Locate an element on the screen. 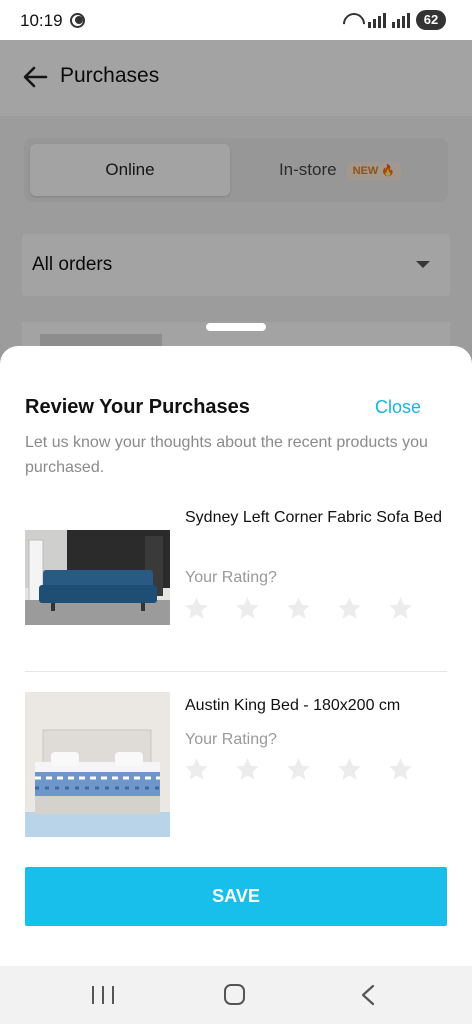 This screenshot has height=1024, width=472. recents-icon is located at coordinates (103, 995).